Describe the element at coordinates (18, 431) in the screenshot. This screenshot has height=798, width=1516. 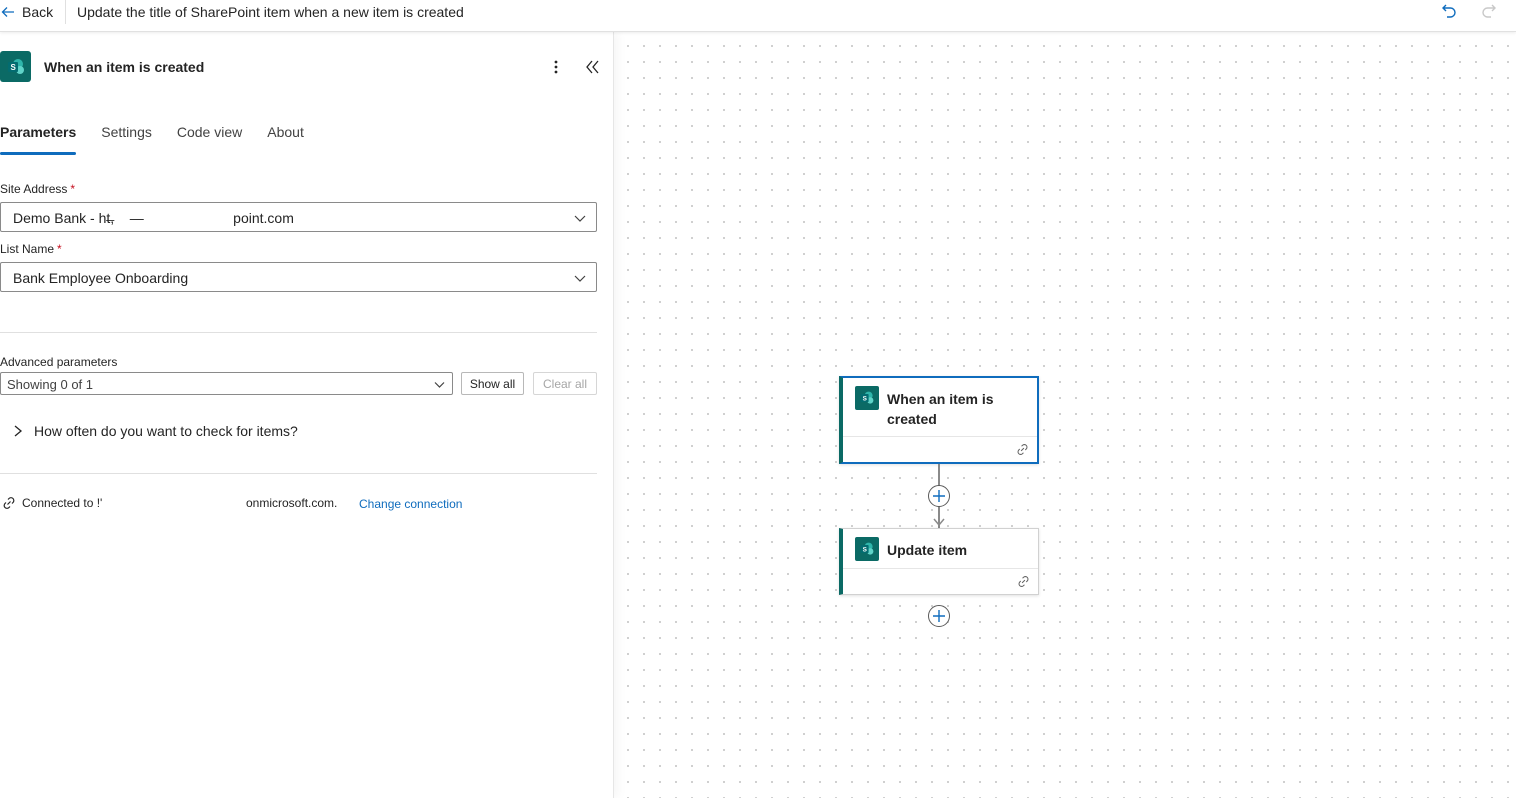
I see `chevron-right-icon` at that location.